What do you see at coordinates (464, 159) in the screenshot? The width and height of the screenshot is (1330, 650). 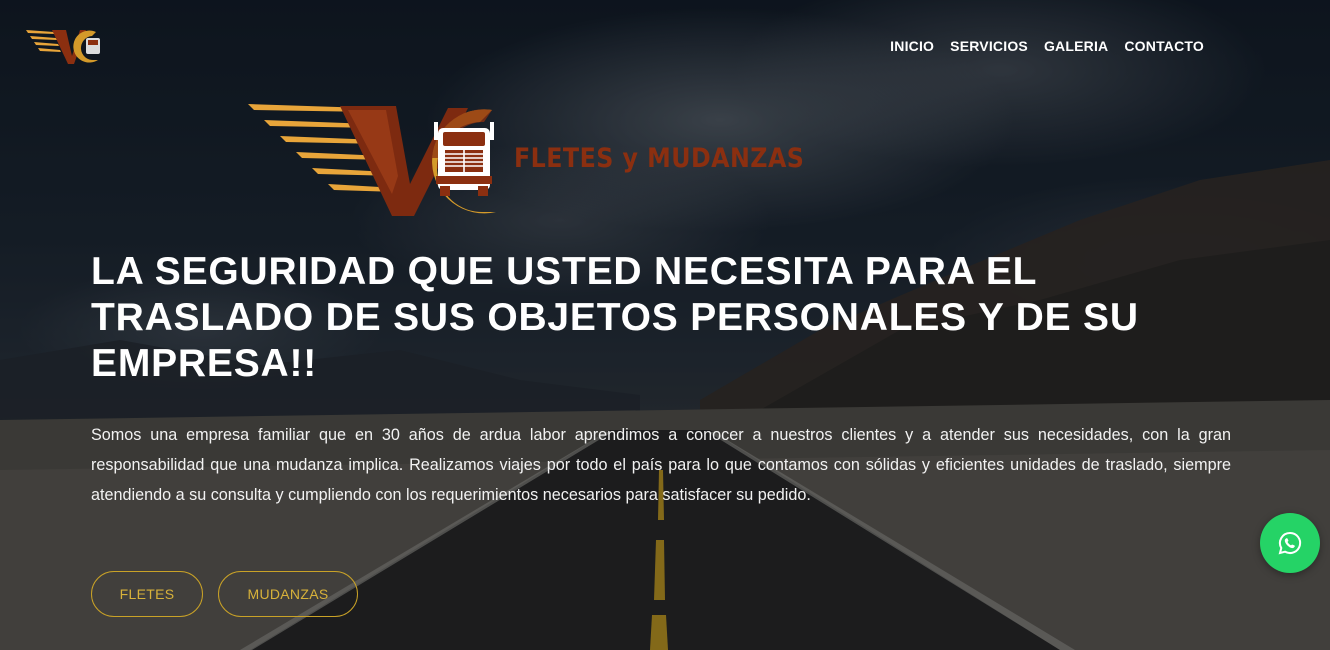 I see `truck-icon` at bounding box center [464, 159].